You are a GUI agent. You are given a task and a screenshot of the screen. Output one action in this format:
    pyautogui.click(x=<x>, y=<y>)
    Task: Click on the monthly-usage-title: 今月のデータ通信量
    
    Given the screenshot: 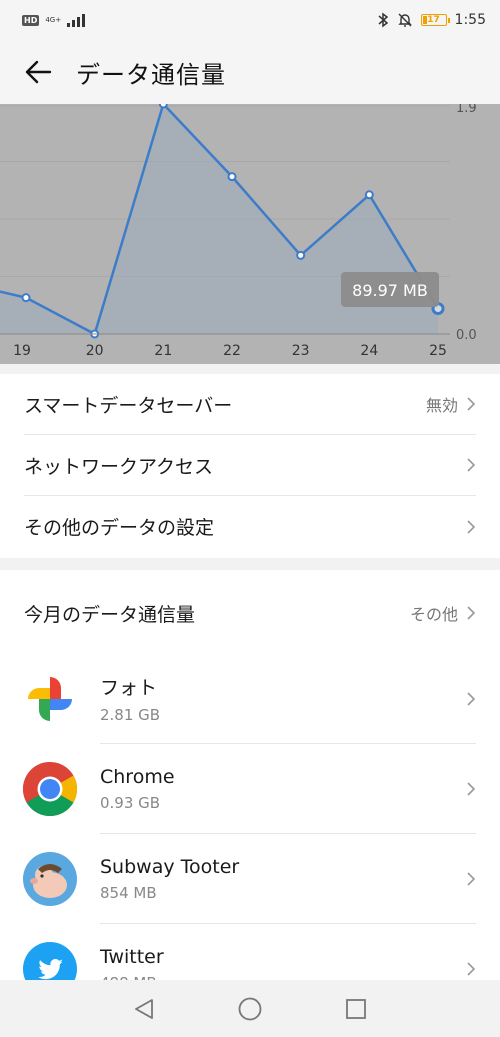 What is the action you would take?
    pyautogui.click(x=110, y=614)
    